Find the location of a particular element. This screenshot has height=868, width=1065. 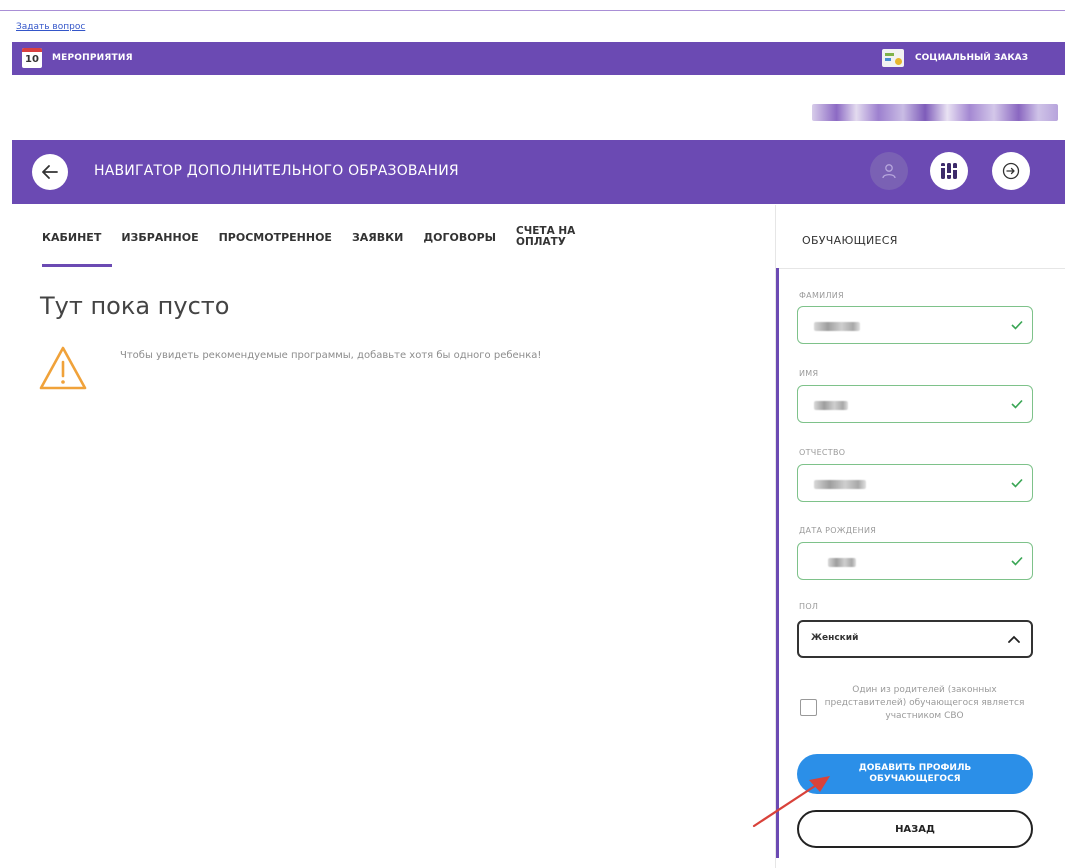

calendar-icon: 10 is located at coordinates (32, 58).